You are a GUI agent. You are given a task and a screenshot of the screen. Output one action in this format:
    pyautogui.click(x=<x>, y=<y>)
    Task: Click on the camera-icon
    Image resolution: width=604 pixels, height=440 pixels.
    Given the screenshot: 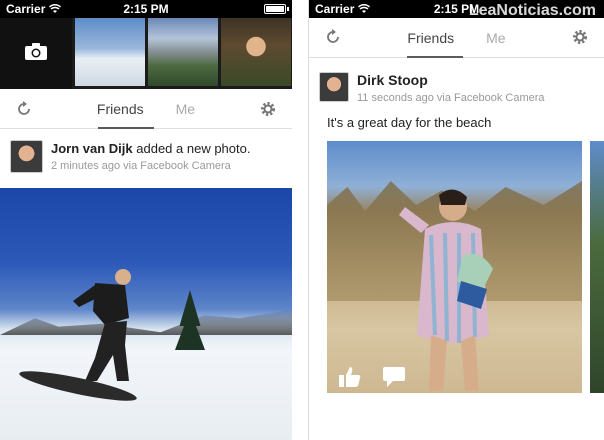 What is the action you would take?
    pyautogui.click(x=36, y=53)
    